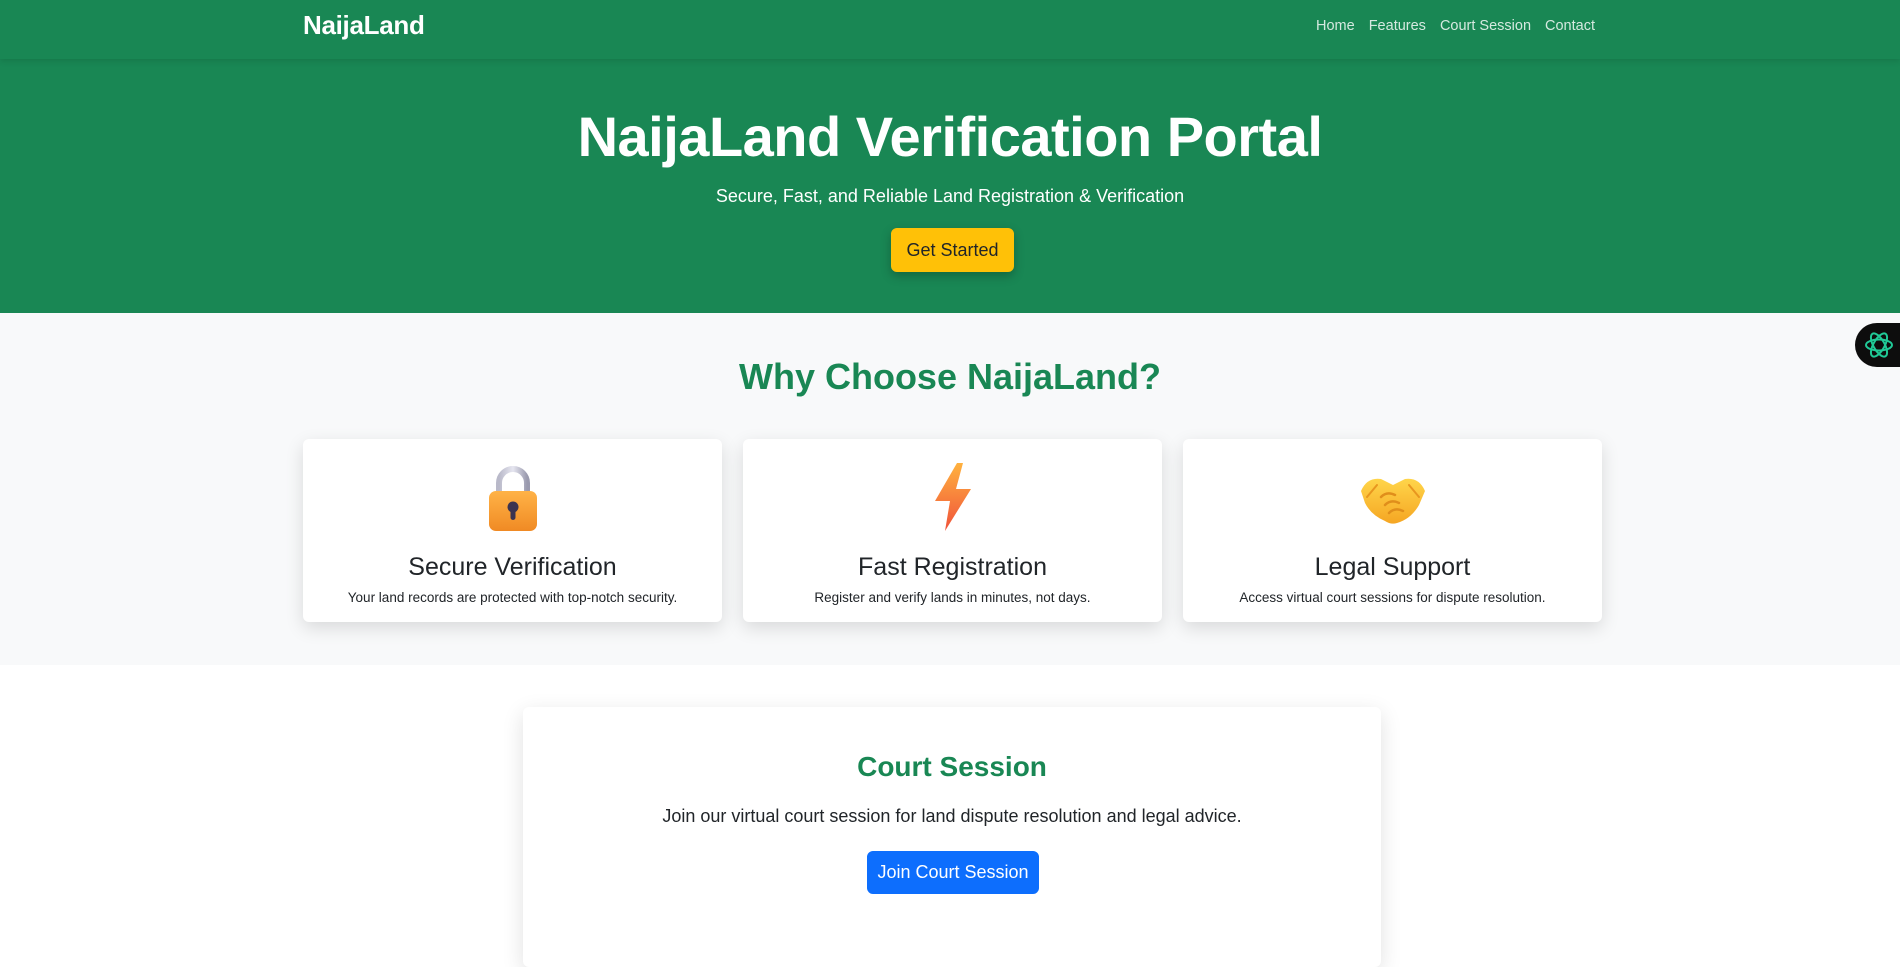 The height and width of the screenshot is (967, 1900). What do you see at coordinates (952, 766) in the screenshot?
I see `court-session-title: Court Session` at bounding box center [952, 766].